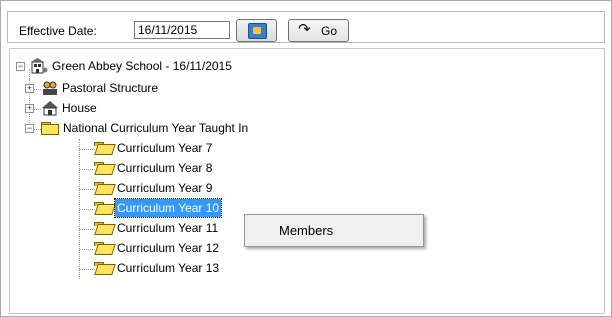 The width and height of the screenshot is (612, 317). I want to click on tree-item-label-selected: Curriculum Year 10, so click(168, 208).